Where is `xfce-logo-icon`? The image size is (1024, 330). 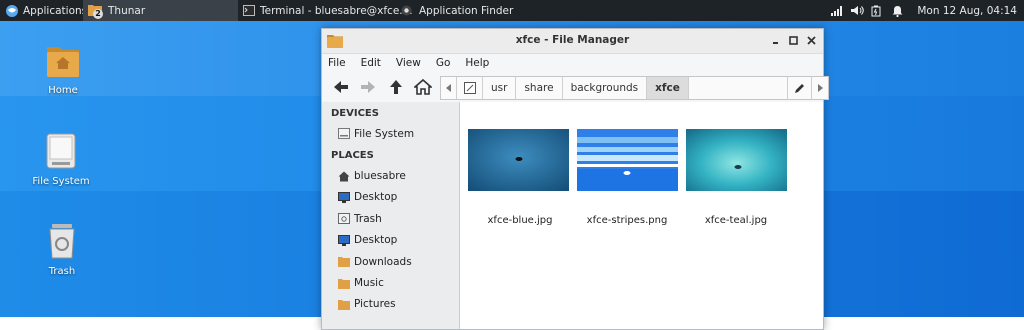
xfce-logo-icon is located at coordinates (12, 11).